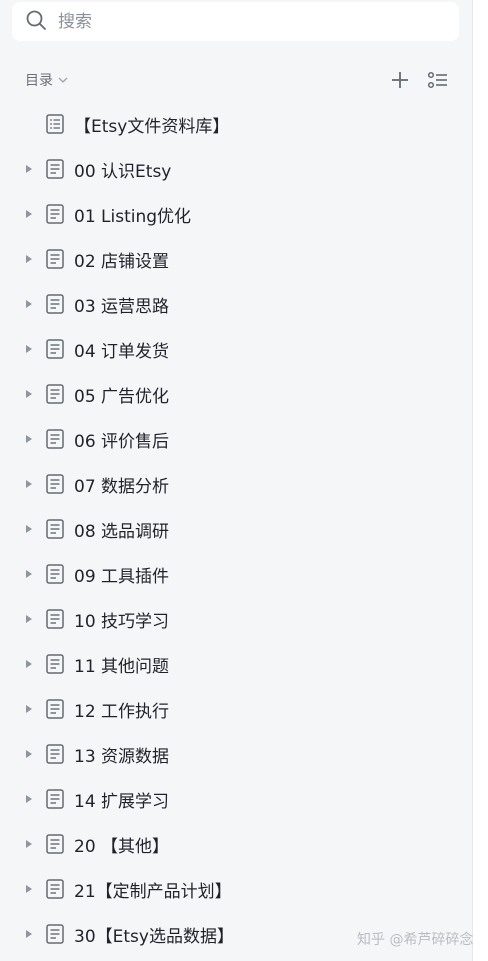  What do you see at coordinates (438, 80) in the screenshot?
I see `outline-list-icon` at bounding box center [438, 80].